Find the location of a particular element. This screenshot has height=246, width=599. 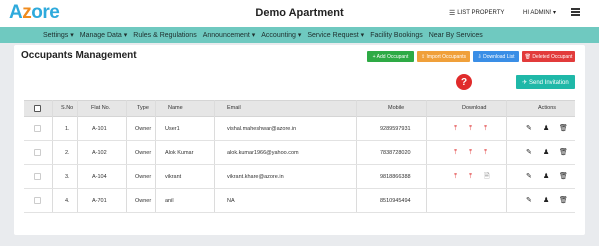

nav-service-request: Service Request ▾ is located at coordinates (335, 35).